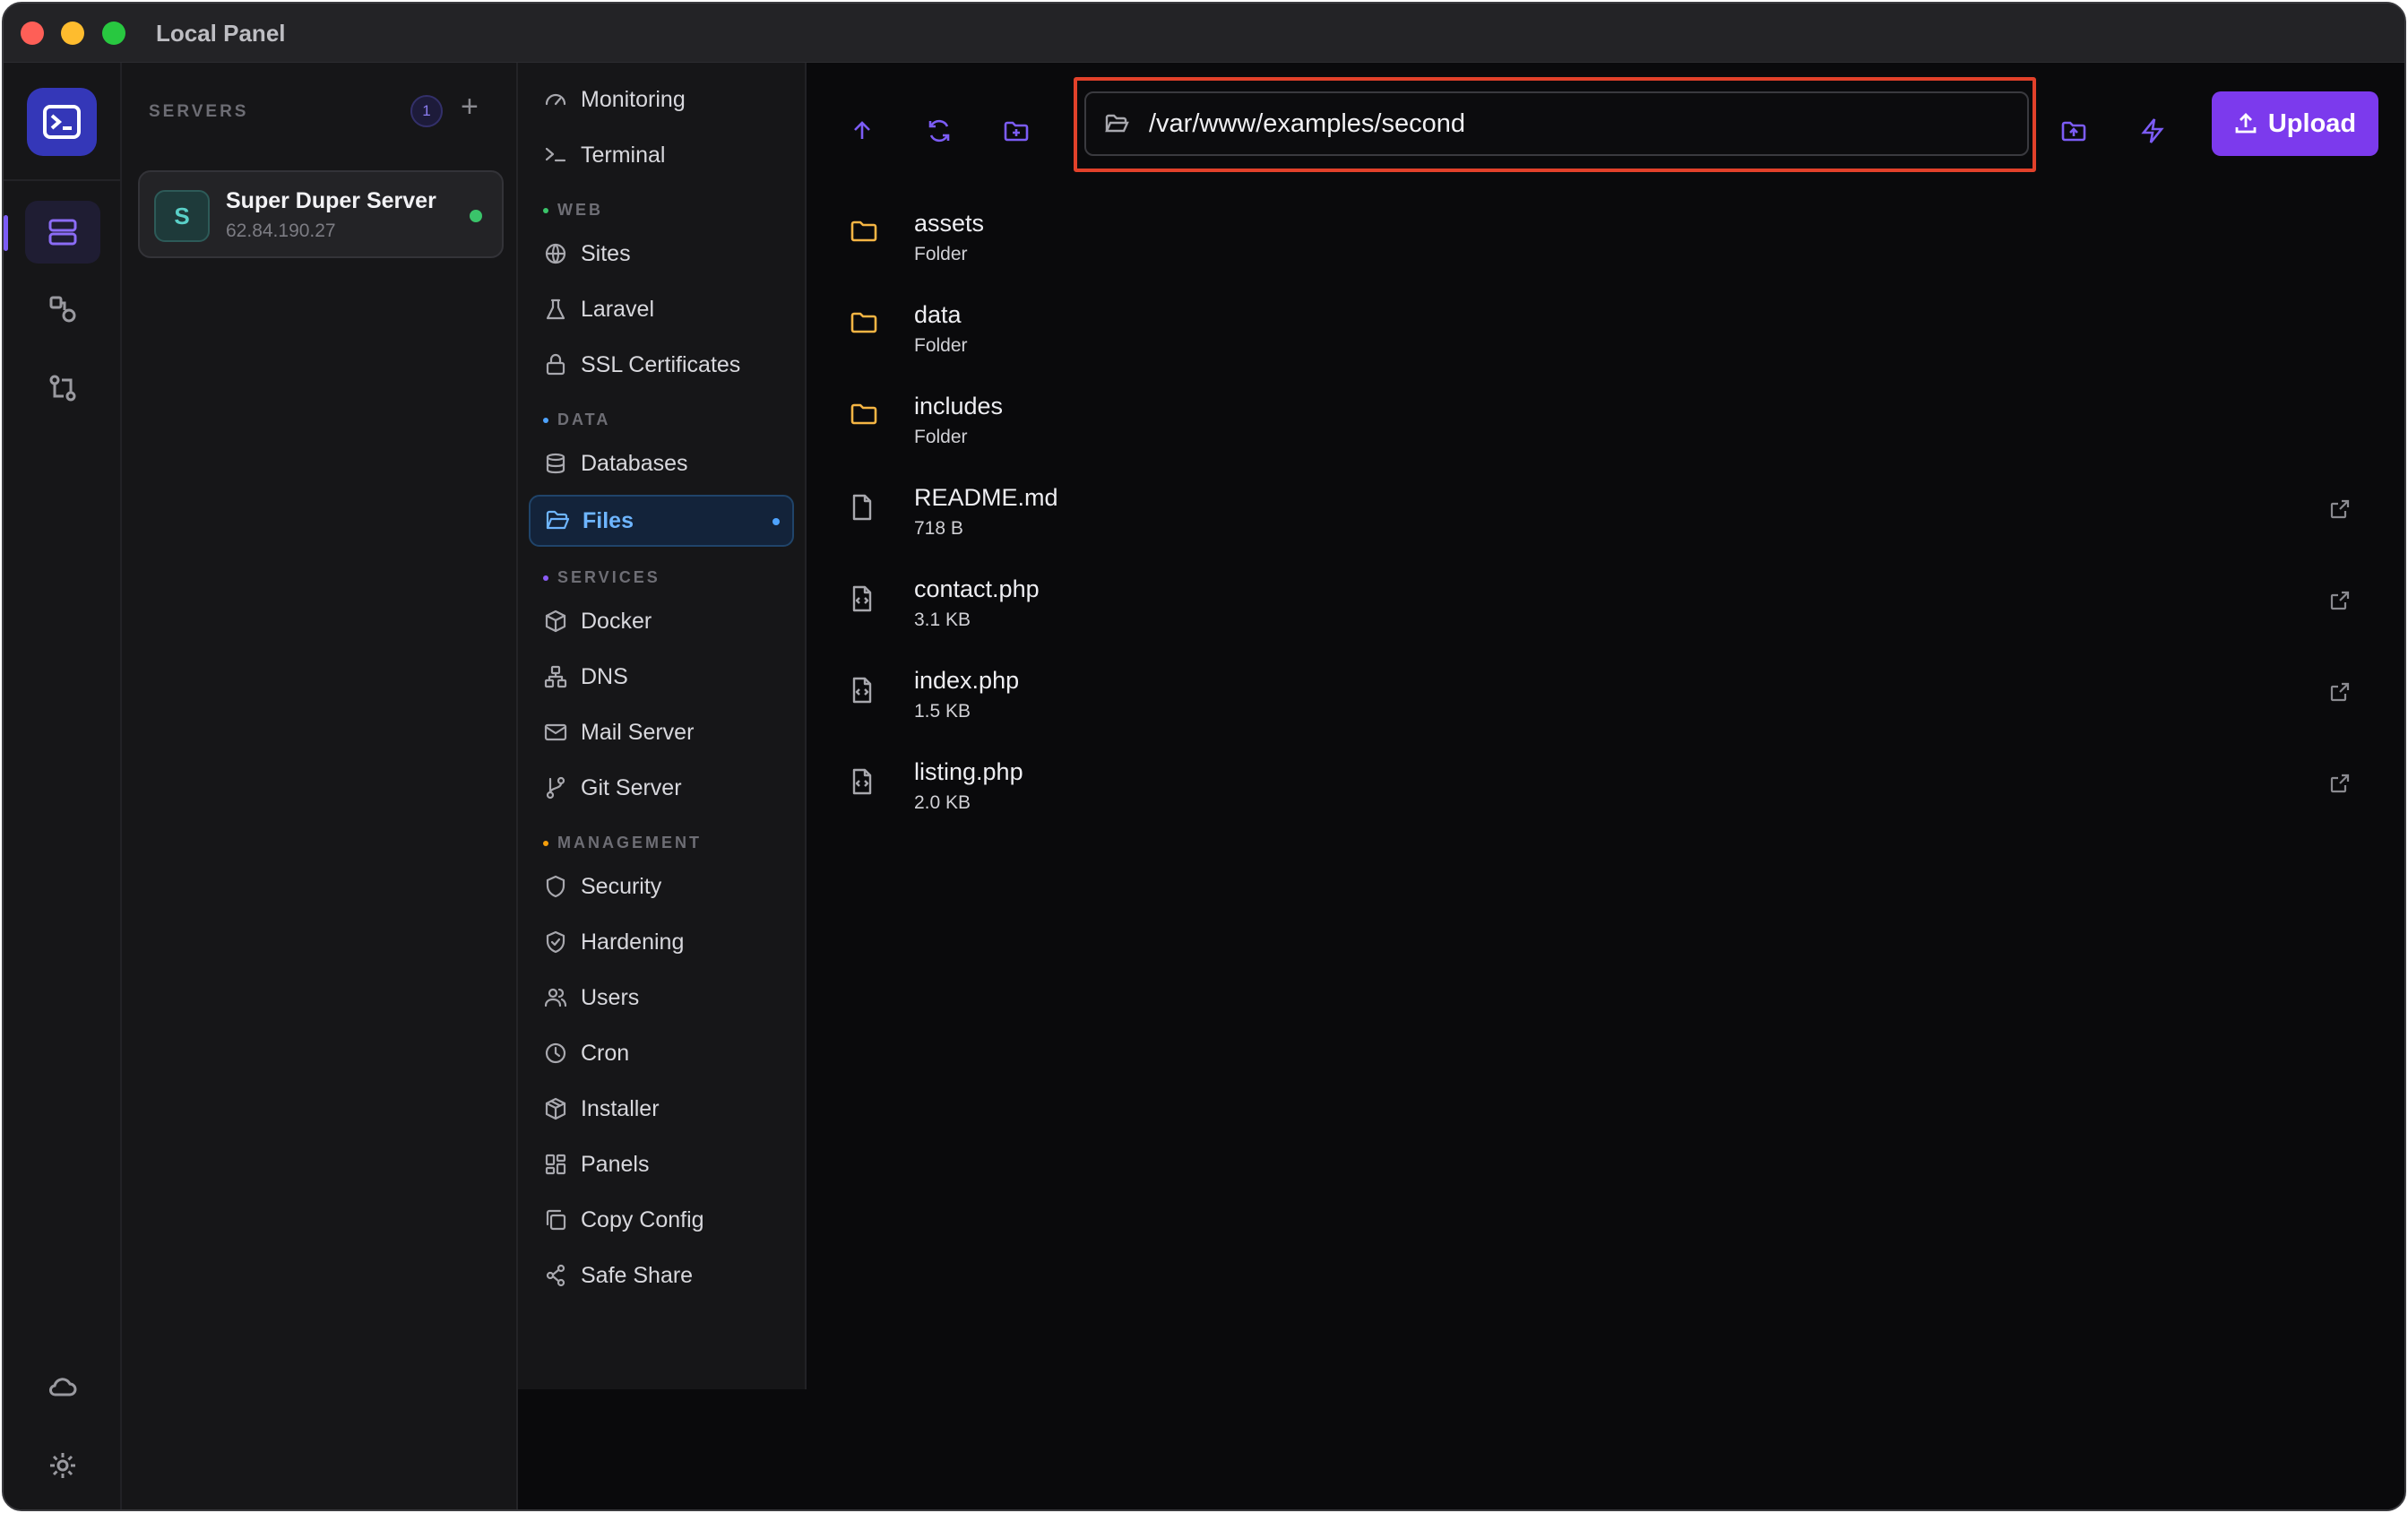  I want to click on mail-icon, so click(562, 732).